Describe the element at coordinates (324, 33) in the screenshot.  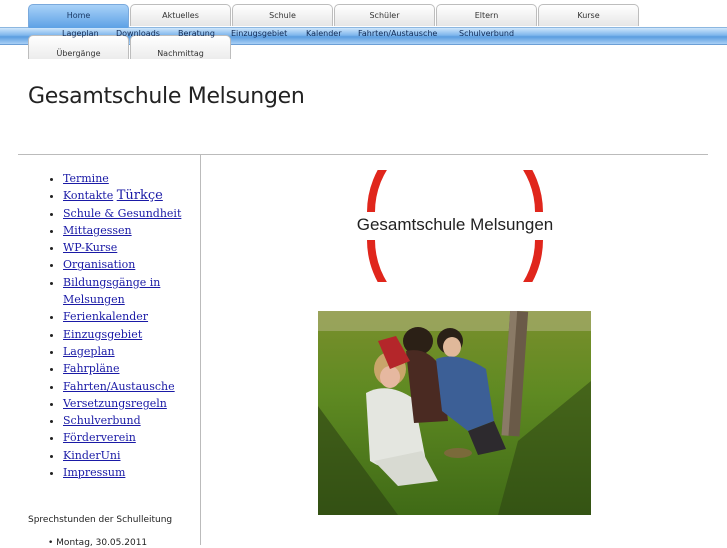
I see `subnav-kalender: Kalender` at that location.